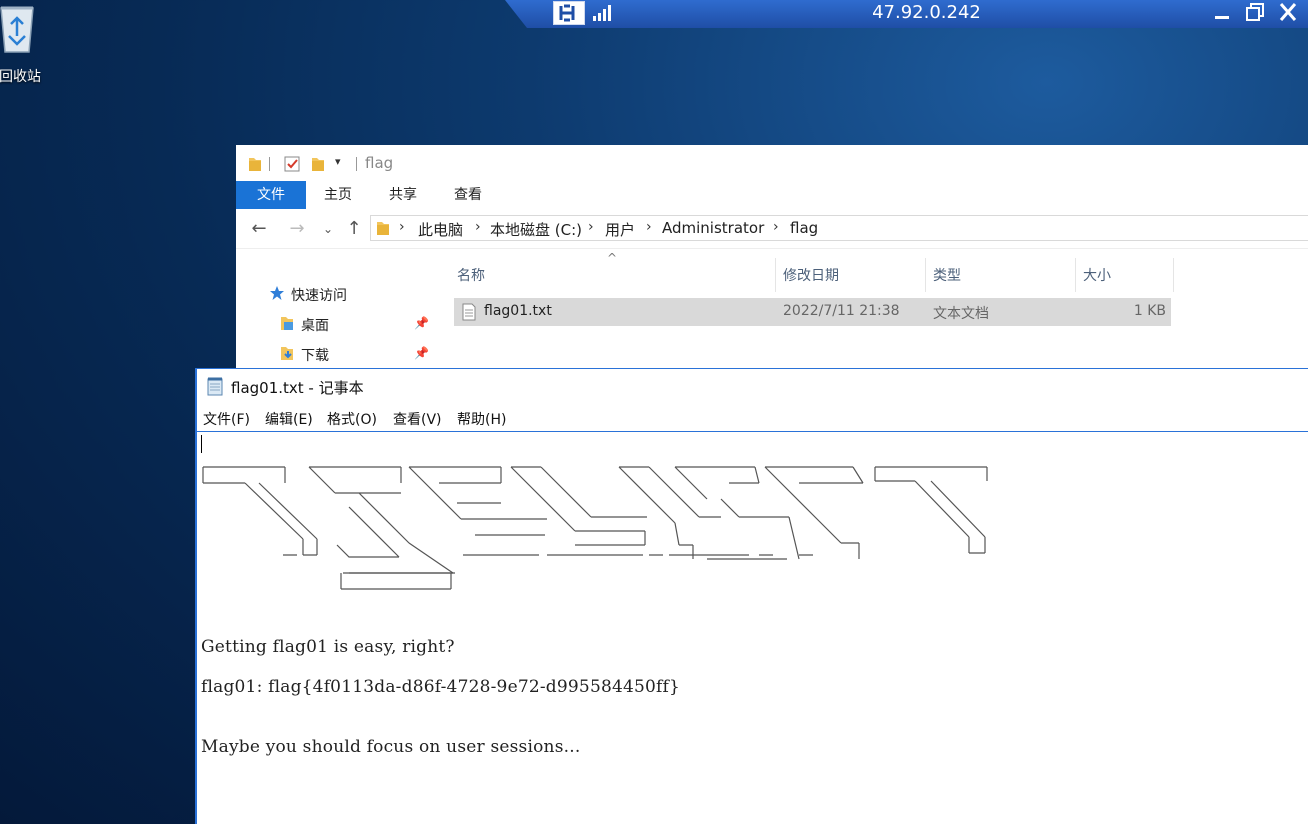  I want to click on notepad-title-bar: flag01.txt - 记事本, so click(752, 387).